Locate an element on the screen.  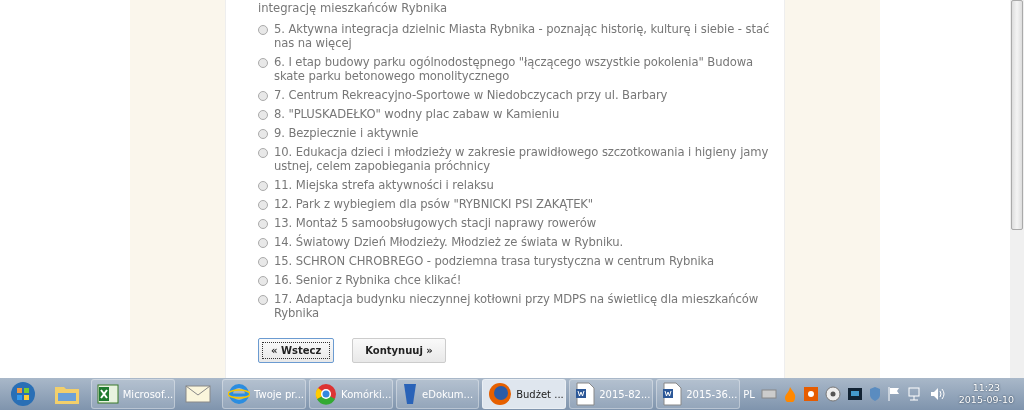
shield-icon is located at coordinates (874, 394).